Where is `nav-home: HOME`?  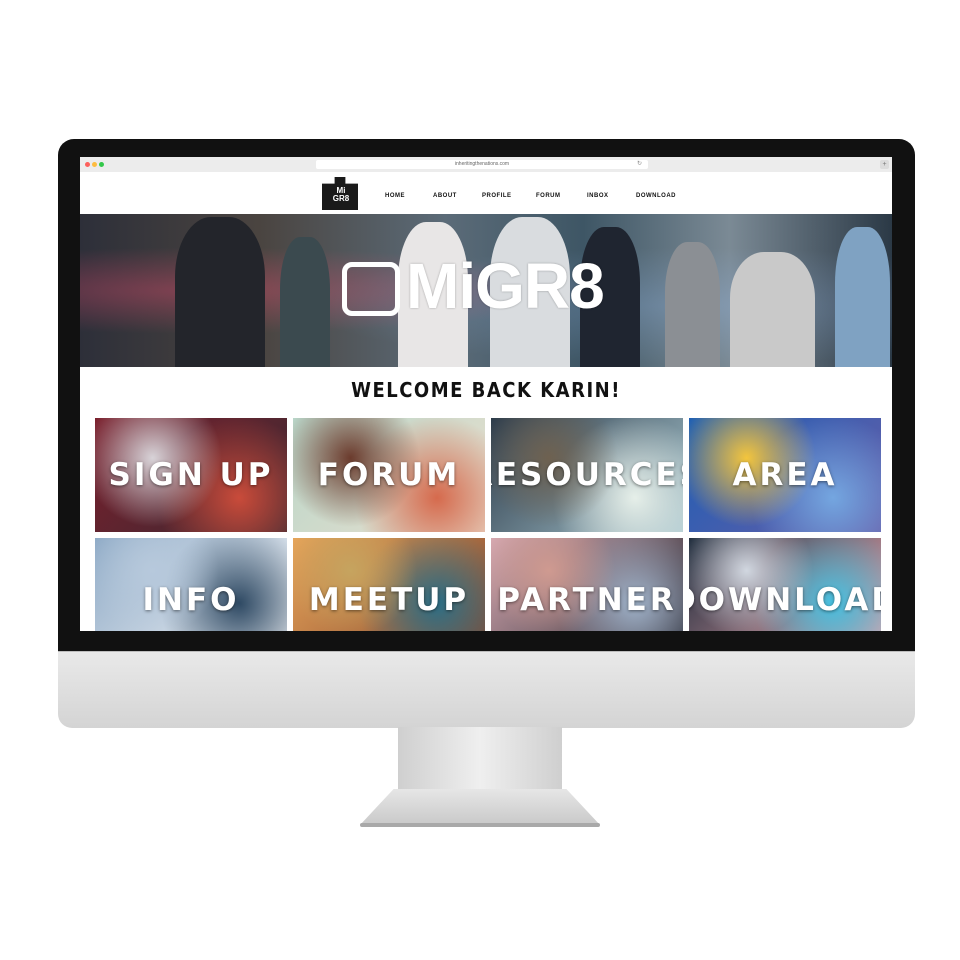
nav-home: HOME is located at coordinates (395, 196).